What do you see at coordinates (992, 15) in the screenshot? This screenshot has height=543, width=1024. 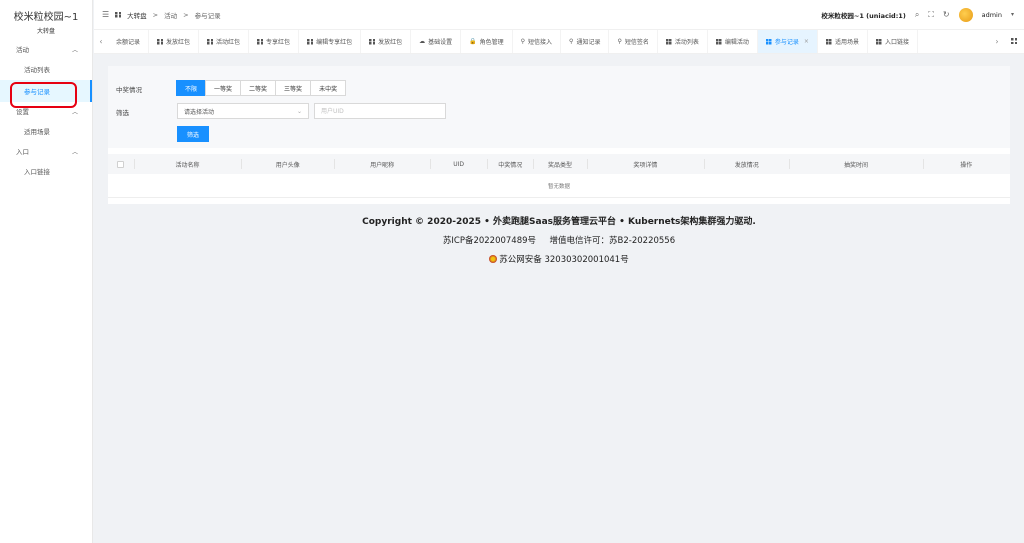 I see `user-name: admin` at bounding box center [992, 15].